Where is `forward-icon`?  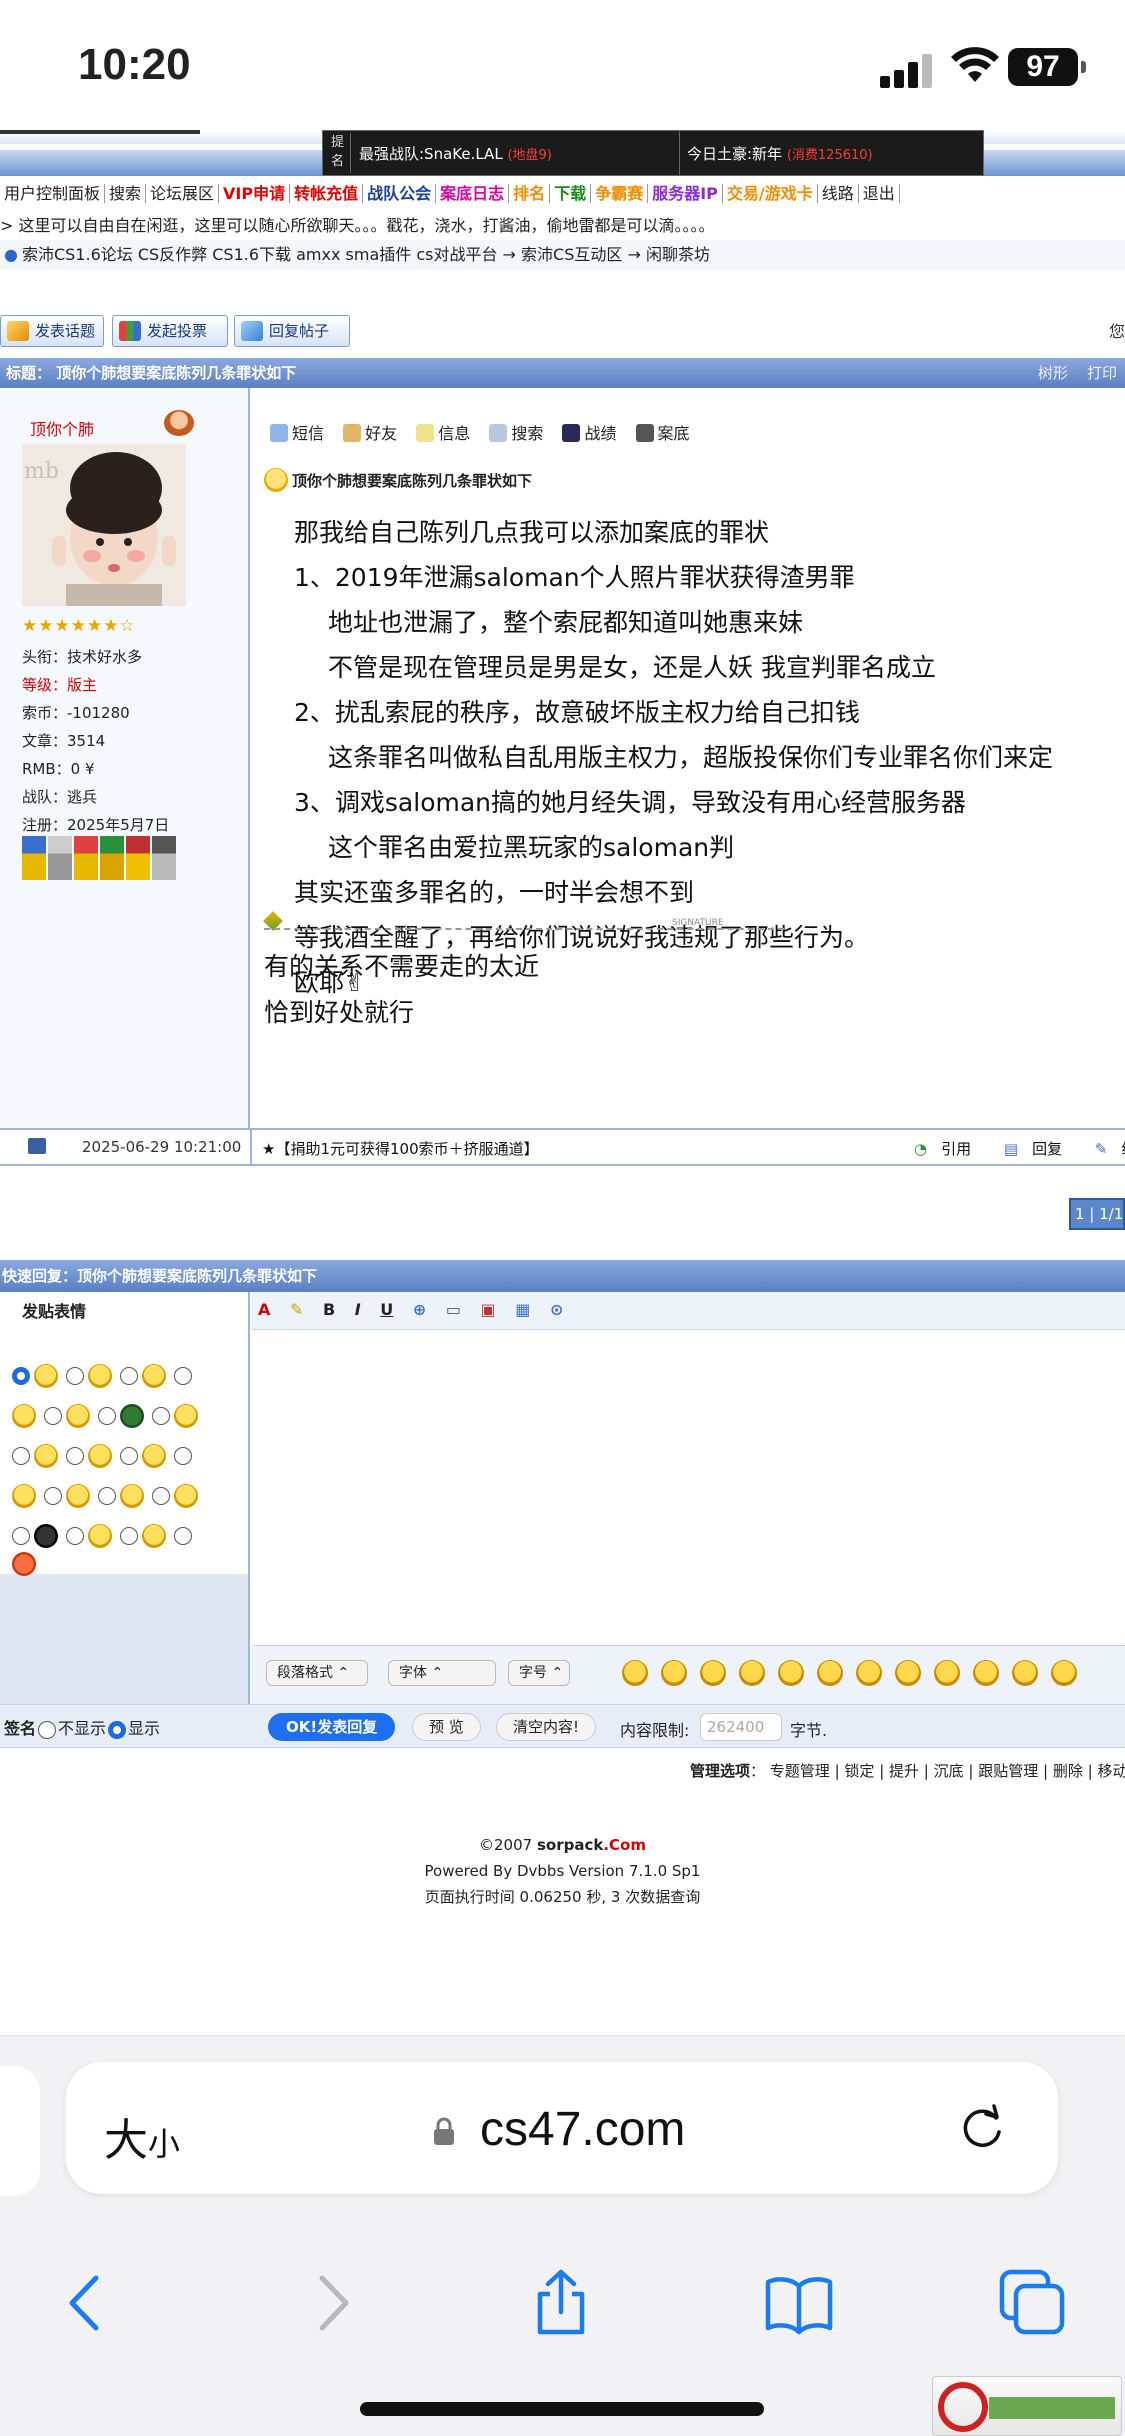 forward-icon is located at coordinates (331, 2303).